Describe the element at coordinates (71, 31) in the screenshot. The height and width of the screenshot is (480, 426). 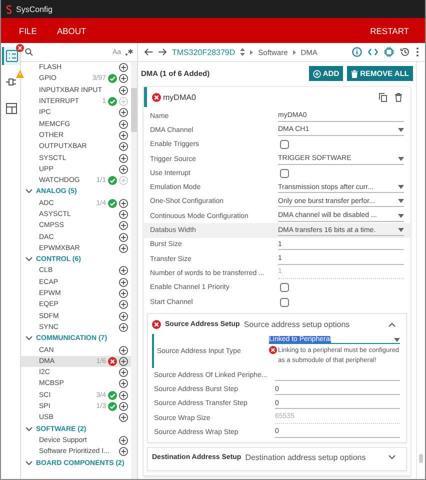
I see `menu-item: ABOUT` at that location.